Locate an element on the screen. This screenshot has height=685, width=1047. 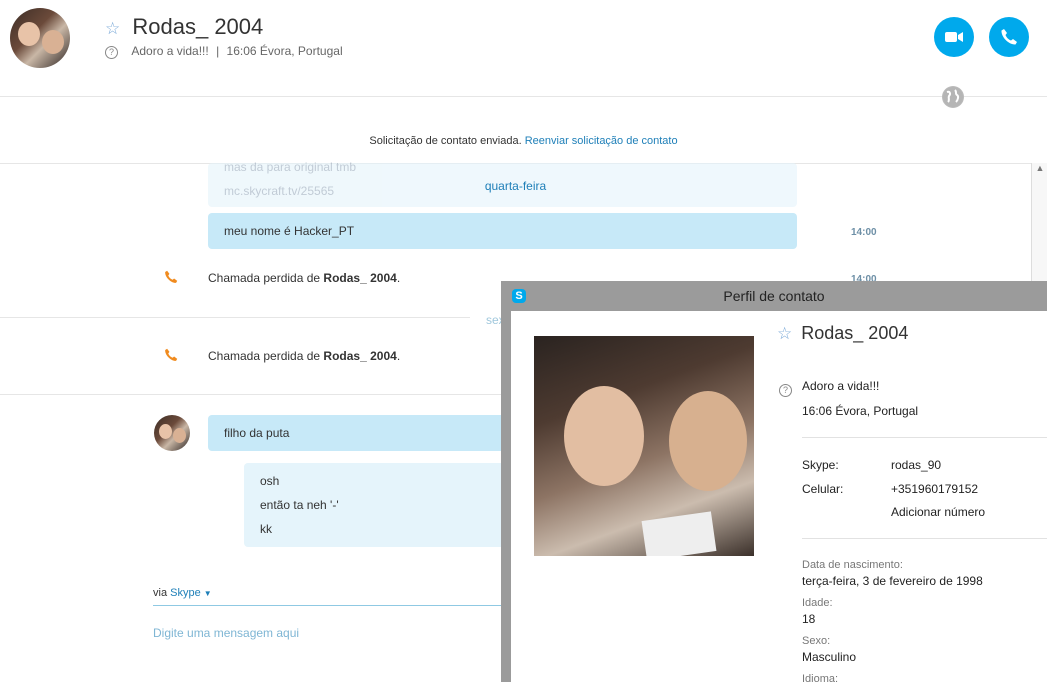
local-time-location: 16:06 Évora, Portugal is located at coordinates (284, 51).